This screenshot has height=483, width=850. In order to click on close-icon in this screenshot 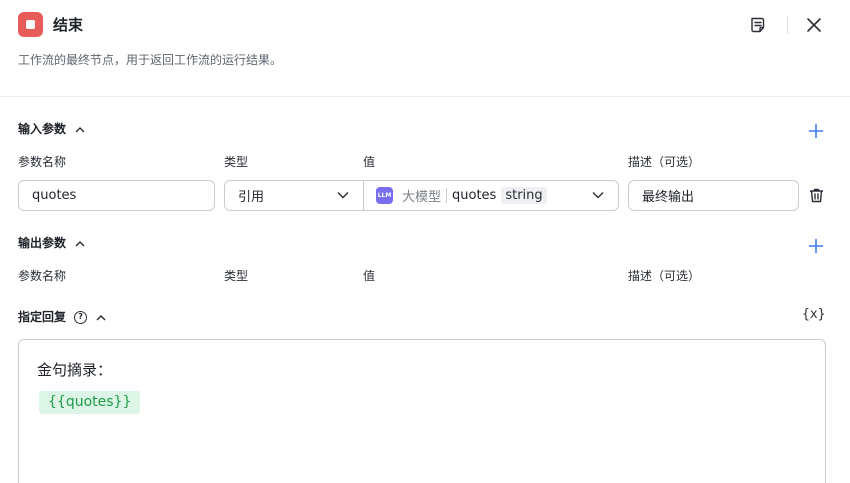, I will do `click(814, 25)`.